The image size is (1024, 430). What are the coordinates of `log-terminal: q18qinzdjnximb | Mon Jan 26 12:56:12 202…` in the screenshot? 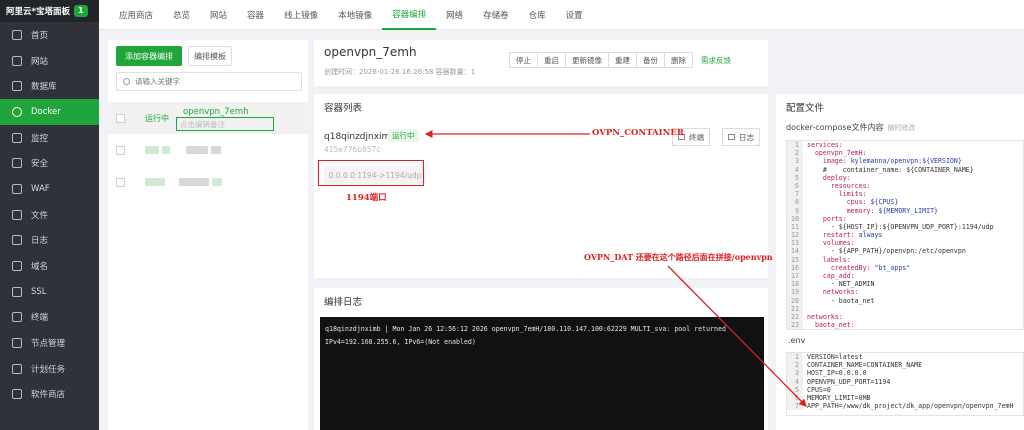 It's located at (542, 373).